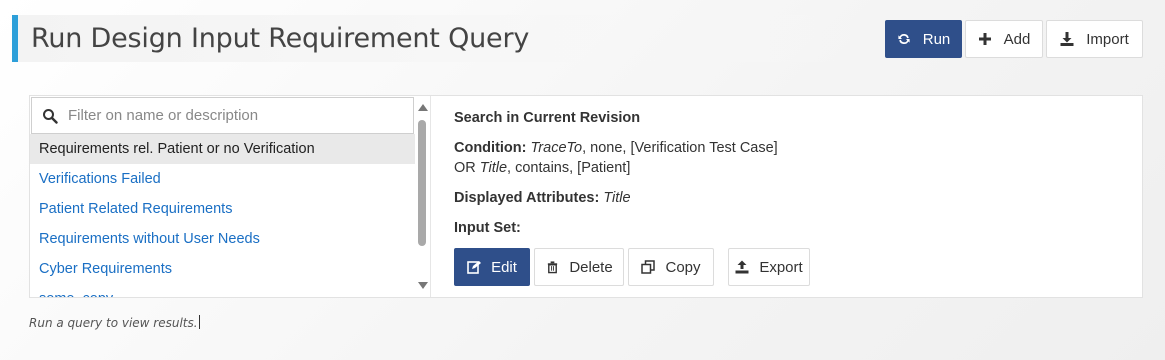  I want to click on displayed-attributes-label: Displayed Attributes:, so click(527, 198).